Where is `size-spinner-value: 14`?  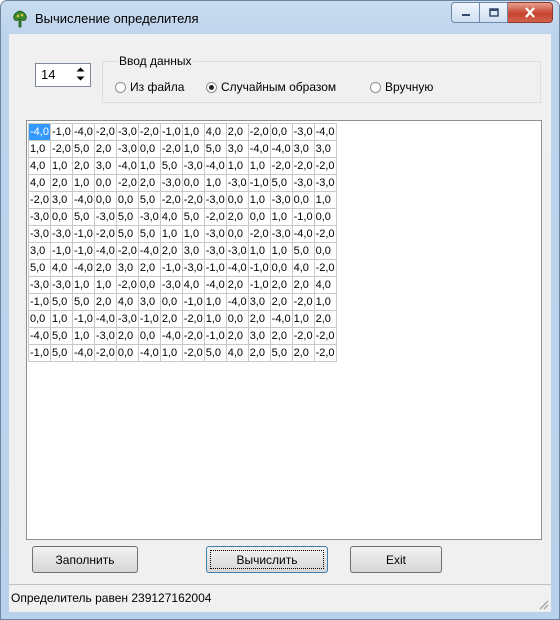 size-spinner-value: 14 is located at coordinates (48, 74).